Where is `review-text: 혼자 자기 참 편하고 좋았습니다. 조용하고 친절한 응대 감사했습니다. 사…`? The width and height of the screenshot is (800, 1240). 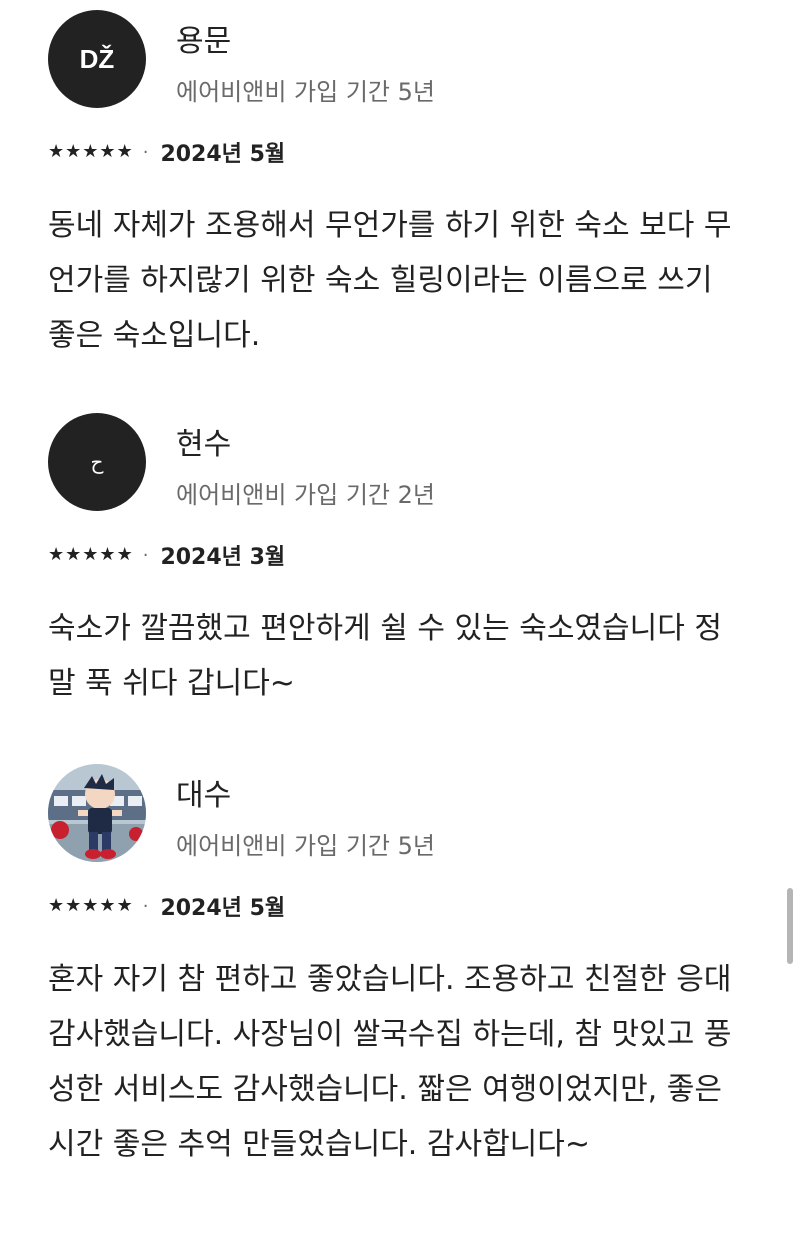 review-text: 혼자 자기 참 편하고 좋았습니다. 조용하고 친절한 응대 감사했습니다. 사… is located at coordinates (390, 1062).